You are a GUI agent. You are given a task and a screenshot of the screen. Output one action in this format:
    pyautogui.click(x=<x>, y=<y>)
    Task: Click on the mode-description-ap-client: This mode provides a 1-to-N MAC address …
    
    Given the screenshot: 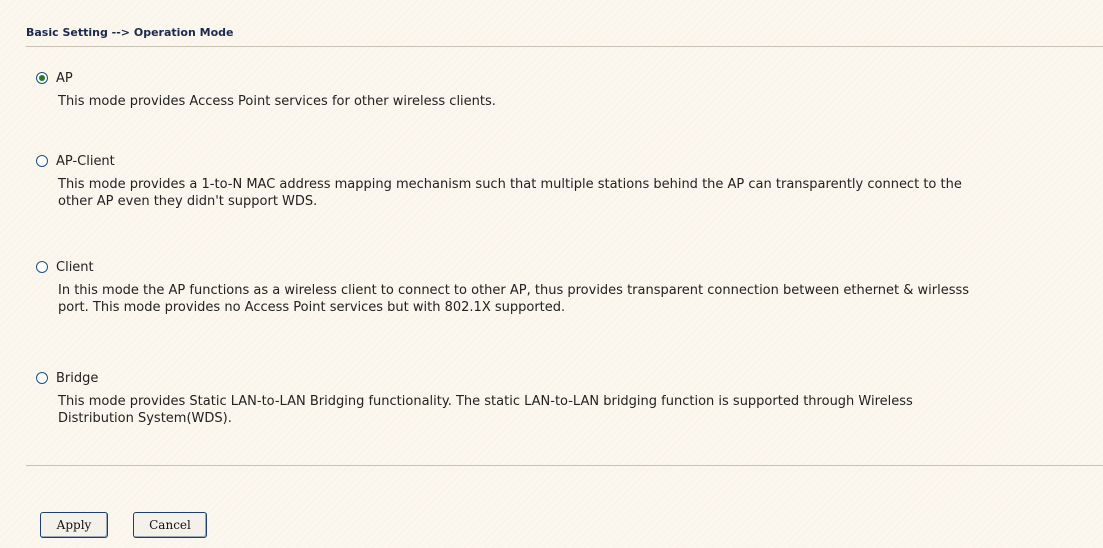 What is the action you would take?
    pyautogui.click(x=510, y=193)
    